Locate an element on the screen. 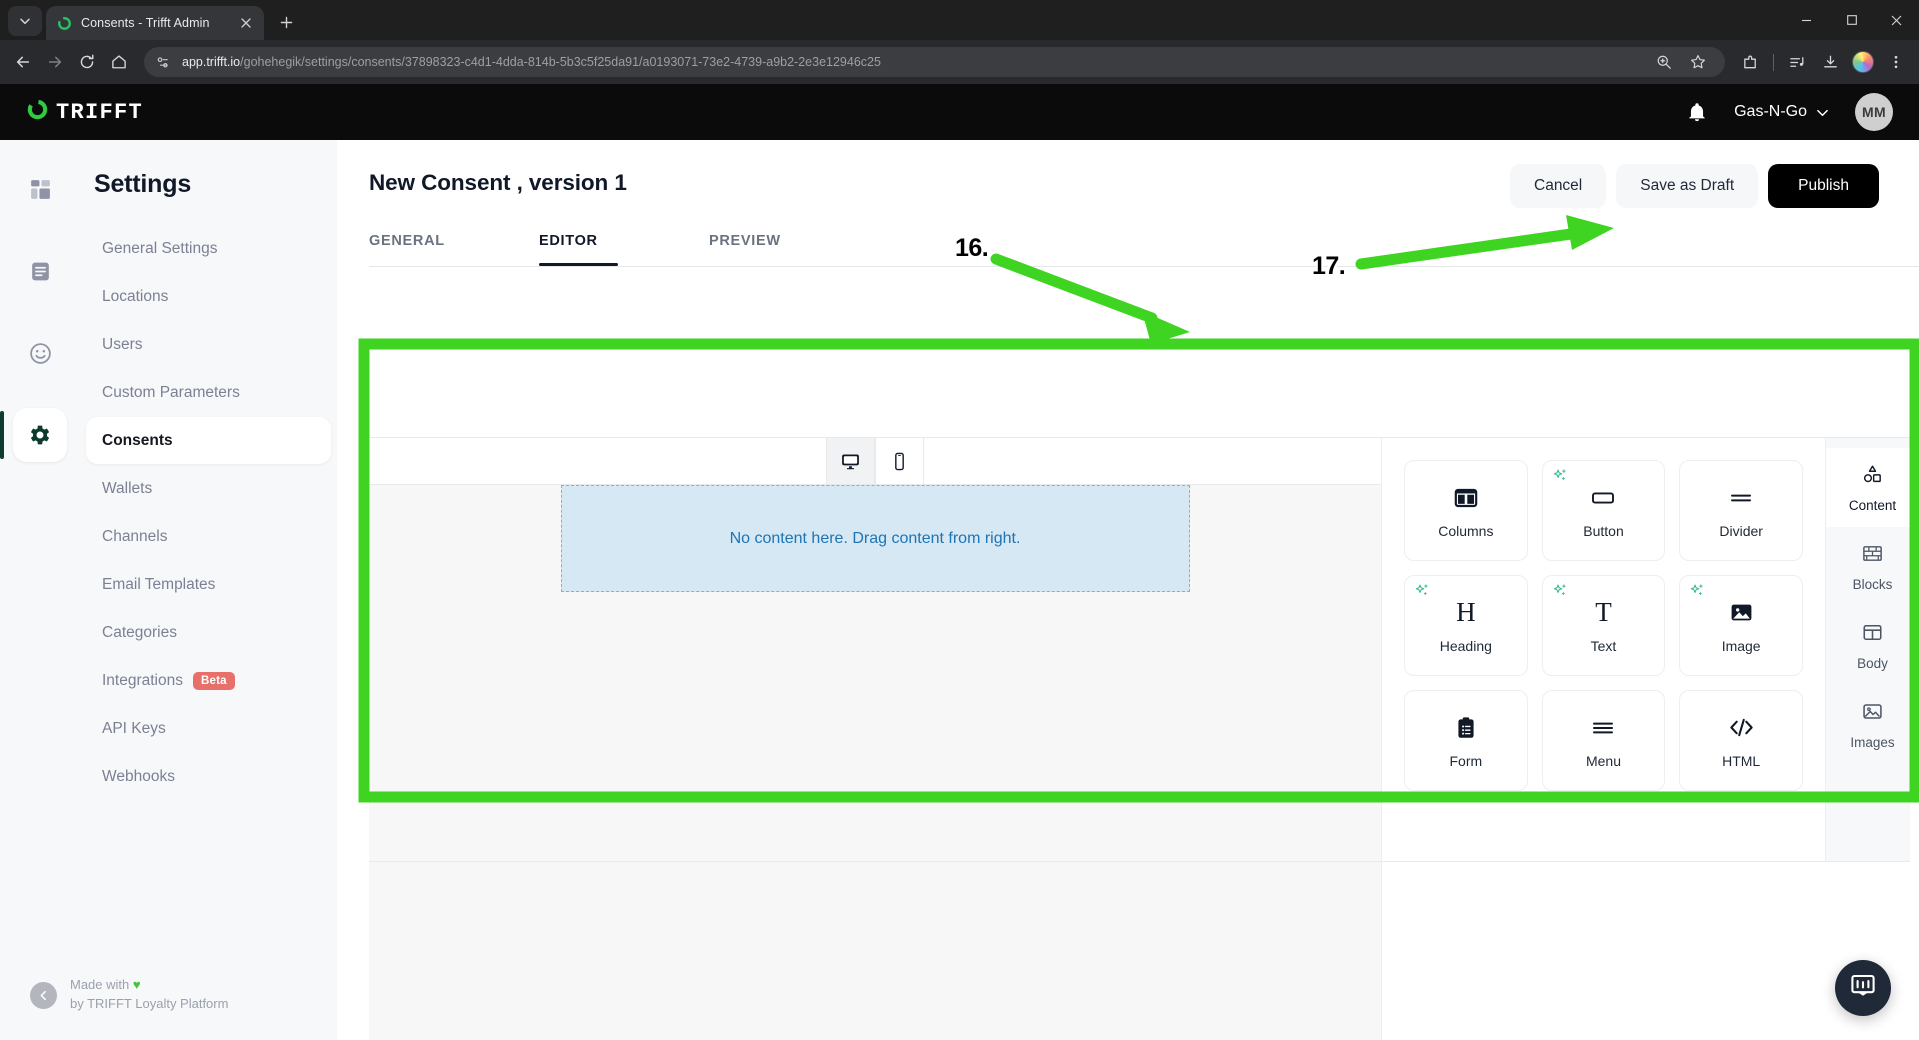 The width and height of the screenshot is (1919, 1040). brick-wall-icon is located at coordinates (1872, 556).